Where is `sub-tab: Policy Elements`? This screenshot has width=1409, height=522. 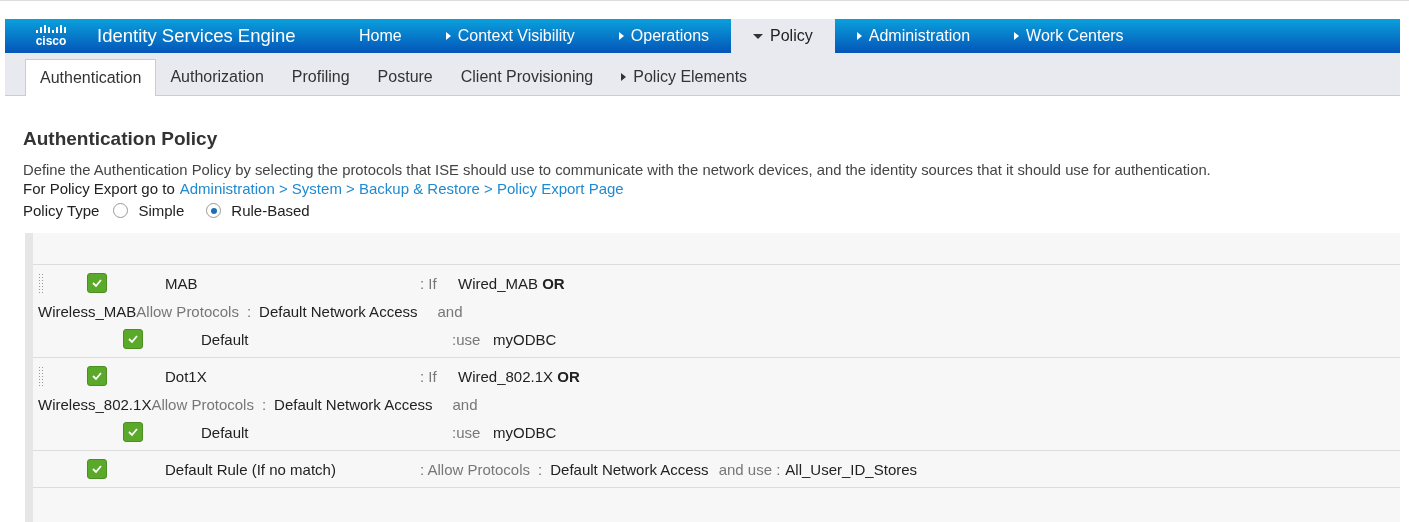 sub-tab: Policy Elements is located at coordinates (684, 77).